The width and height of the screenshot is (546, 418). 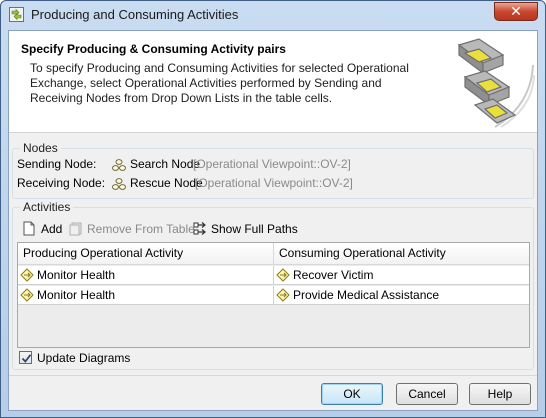 I want to click on table-row: Monitor Health Recover Victim, so click(x=273, y=275).